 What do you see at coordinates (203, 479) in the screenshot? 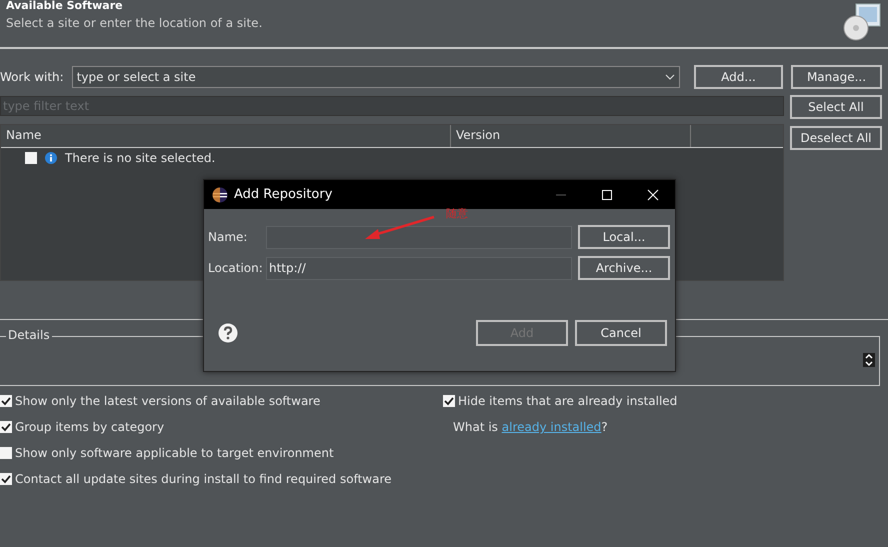
I see `option-label: Contact all update sites during install to find required software` at bounding box center [203, 479].